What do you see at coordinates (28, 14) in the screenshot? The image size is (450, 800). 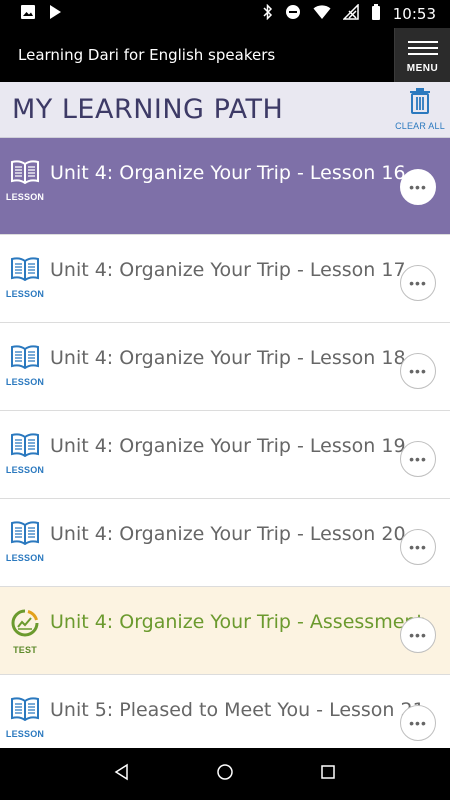 I see `image-icon` at bounding box center [28, 14].